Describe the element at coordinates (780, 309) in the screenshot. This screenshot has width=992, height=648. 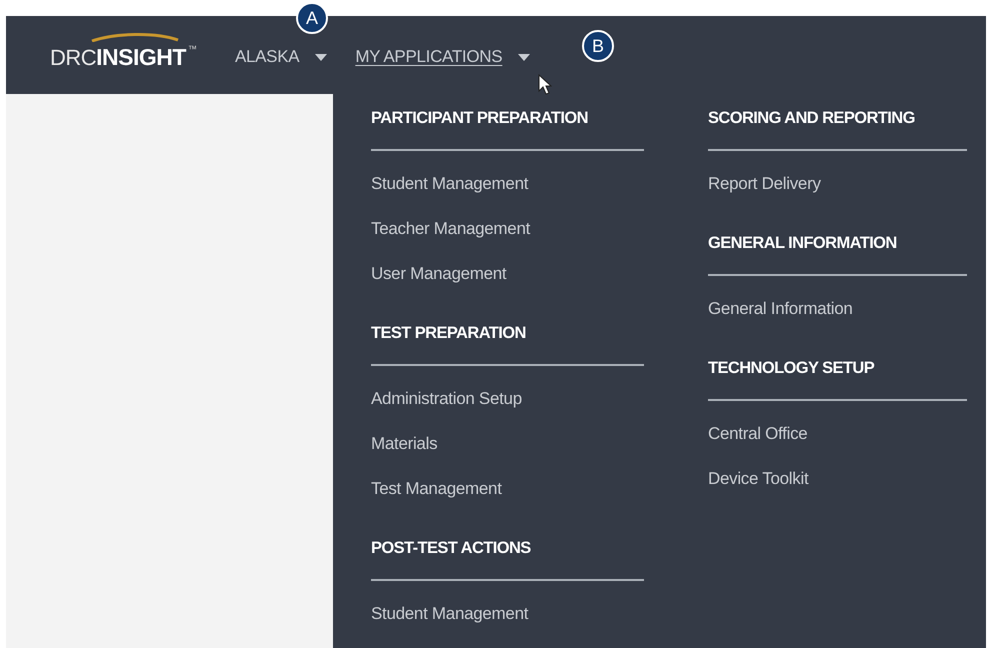
I see `menu-item: General Information` at that location.